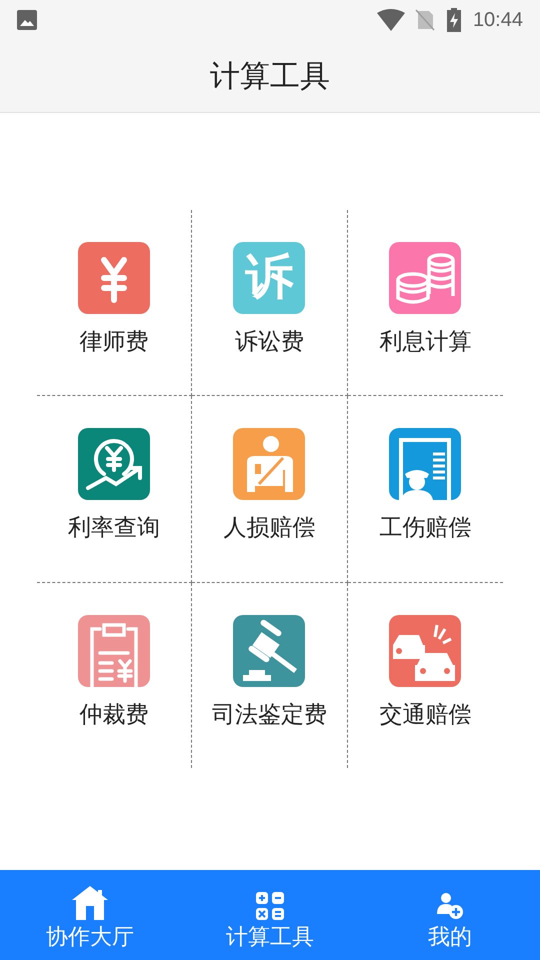 The width and height of the screenshot is (540, 960). Describe the element at coordinates (114, 528) in the screenshot. I see `tool-label: 利率查询` at that location.